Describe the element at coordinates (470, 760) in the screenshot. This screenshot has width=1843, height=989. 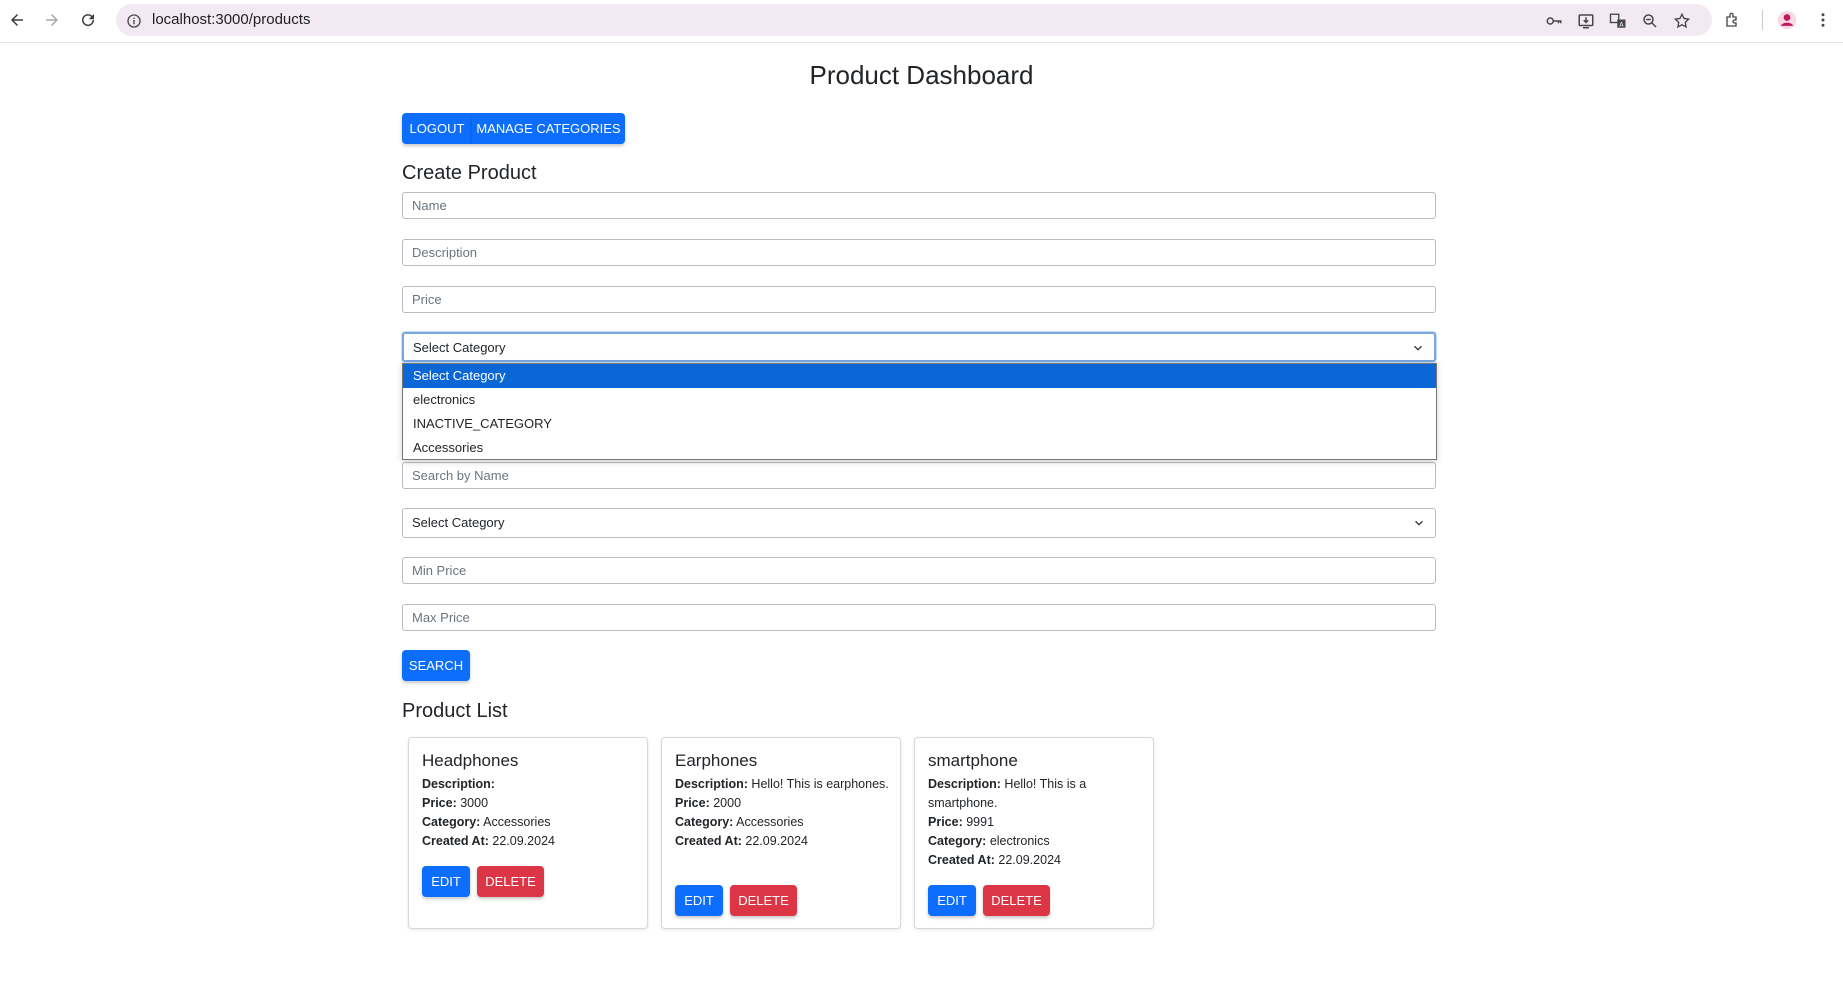
I see `product-name: Headphones` at that location.